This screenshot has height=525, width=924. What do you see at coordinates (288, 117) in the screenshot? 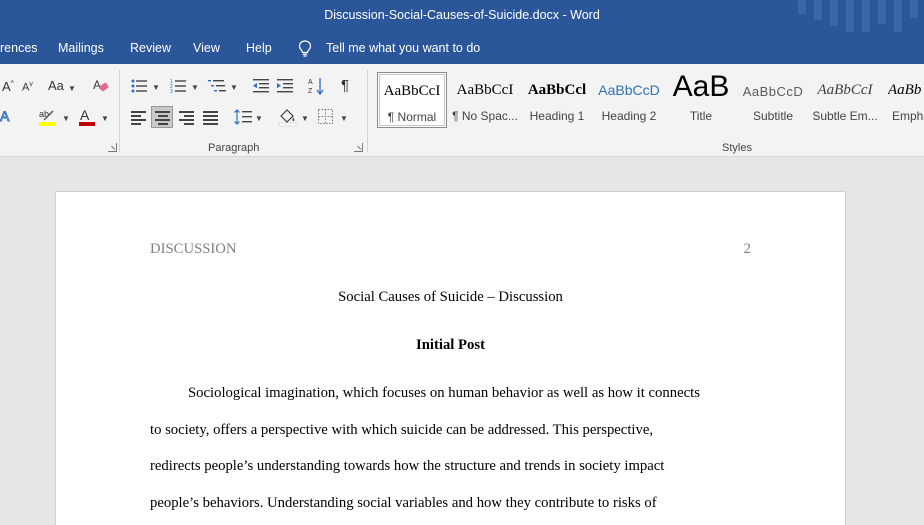
I see `shading-icon` at bounding box center [288, 117].